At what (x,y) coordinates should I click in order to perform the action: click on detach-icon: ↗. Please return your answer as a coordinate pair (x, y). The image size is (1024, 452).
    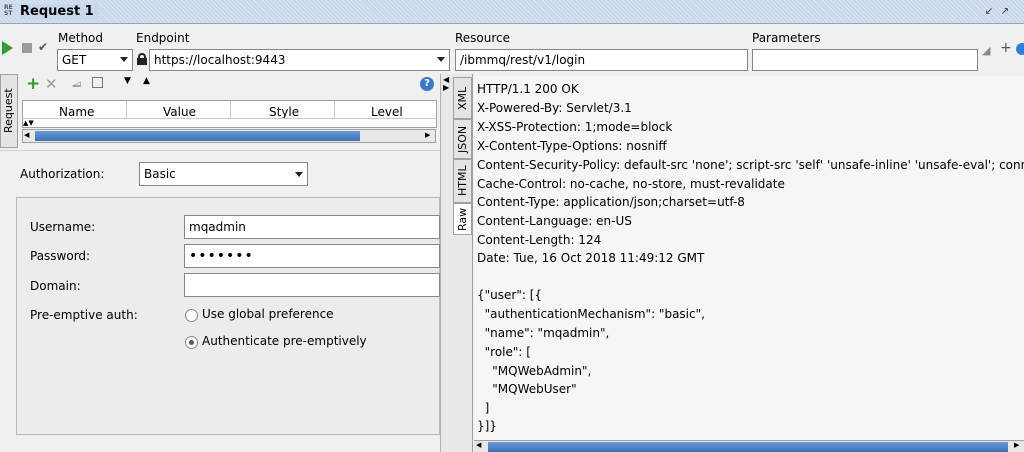
    Looking at the image, I should click on (1005, 12).